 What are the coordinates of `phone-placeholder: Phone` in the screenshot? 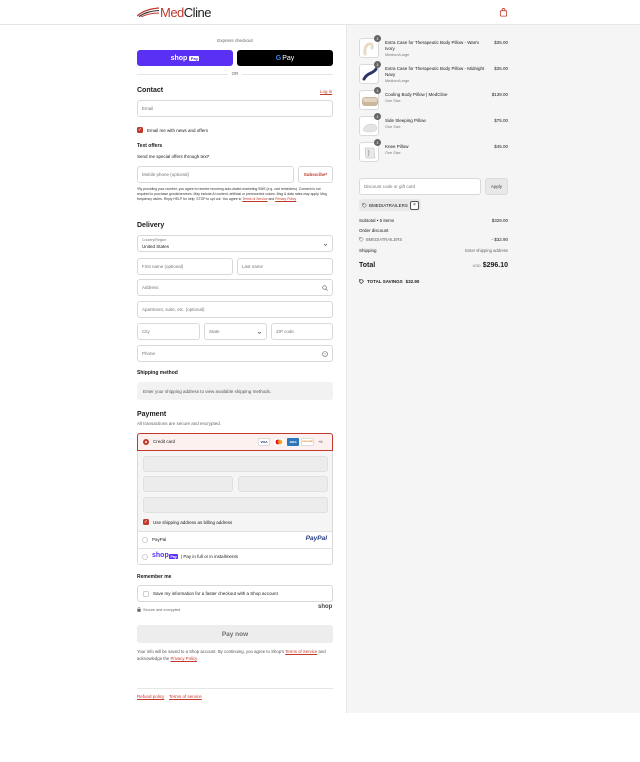 It's located at (149, 353).